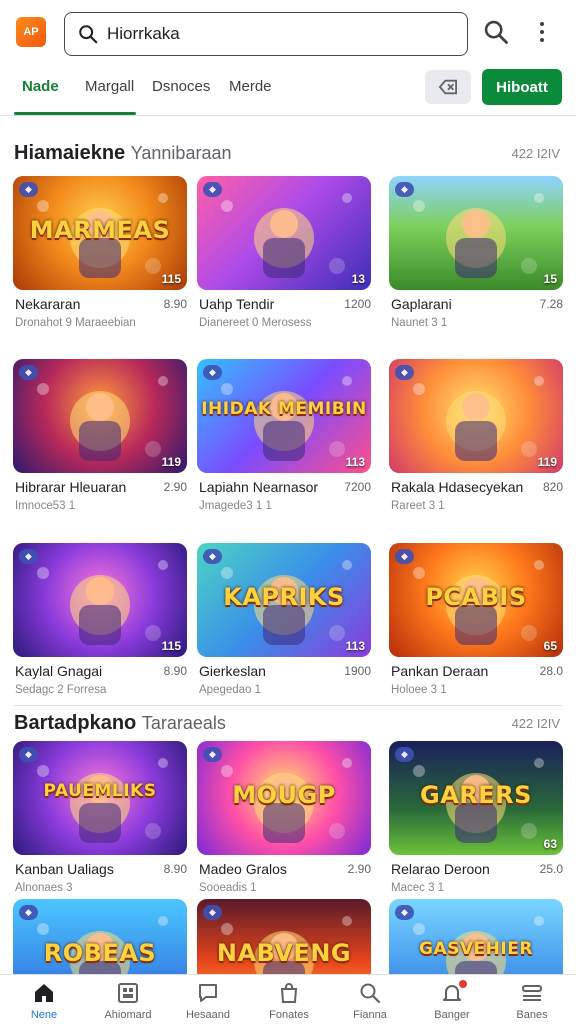 This screenshot has height=1024, width=576. What do you see at coordinates (550, 279) in the screenshot?
I see `thumbnail-count: 15` at bounding box center [550, 279].